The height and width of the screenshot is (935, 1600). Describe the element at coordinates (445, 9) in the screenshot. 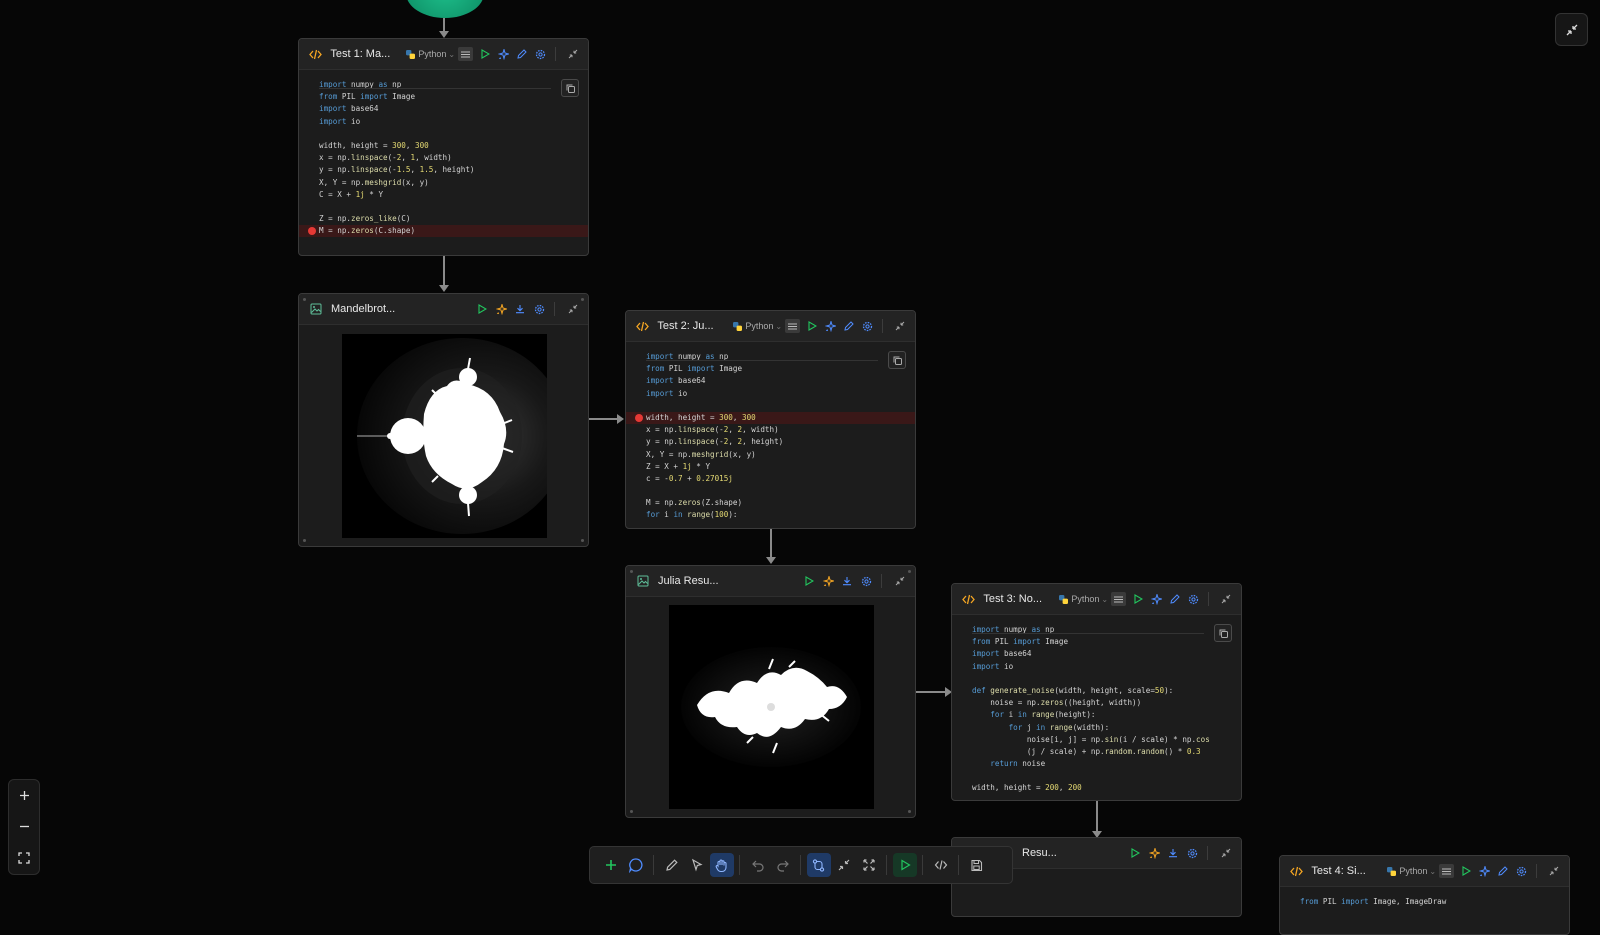

I see `start-node` at that location.